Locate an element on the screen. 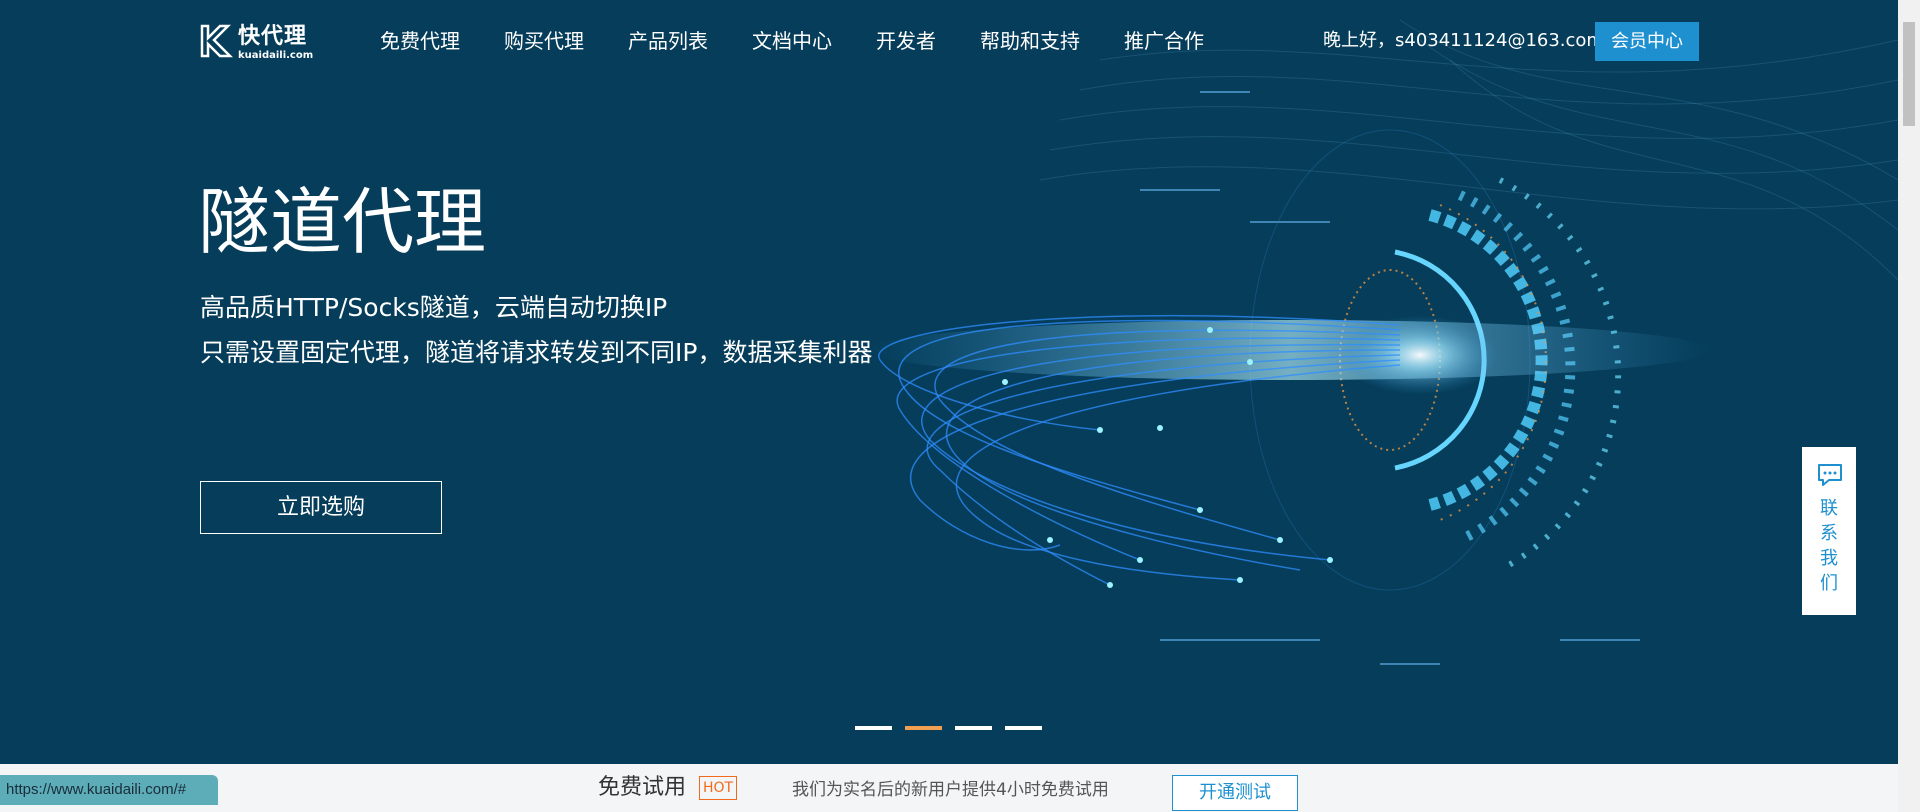 The width and height of the screenshot is (1920, 812). contact-us-tab: 联 系 我 们 is located at coordinates (1829, 531).